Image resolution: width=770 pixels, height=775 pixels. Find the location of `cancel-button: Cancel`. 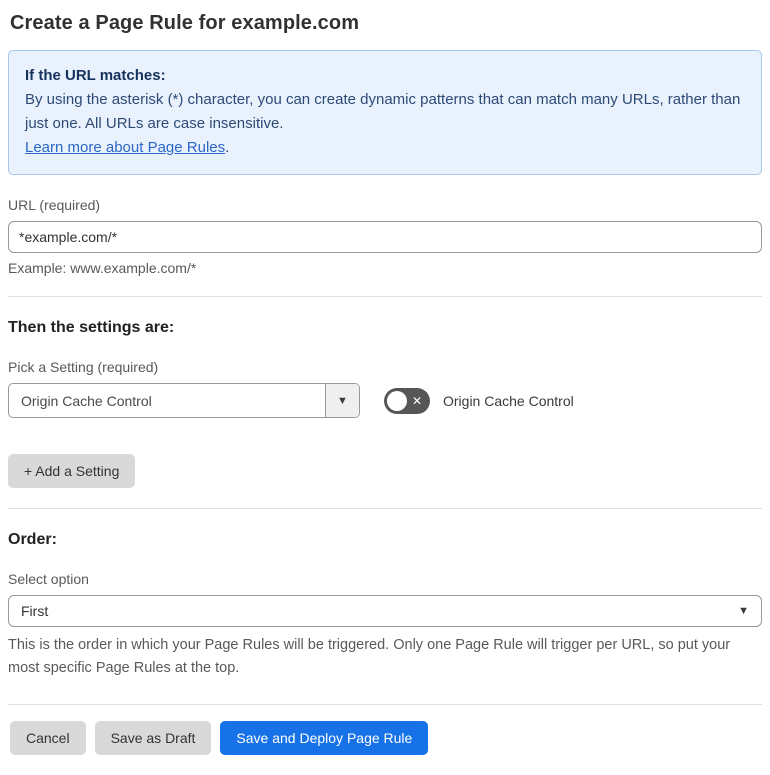

cancel-button: Cancel is located at coordinates (48, 738).